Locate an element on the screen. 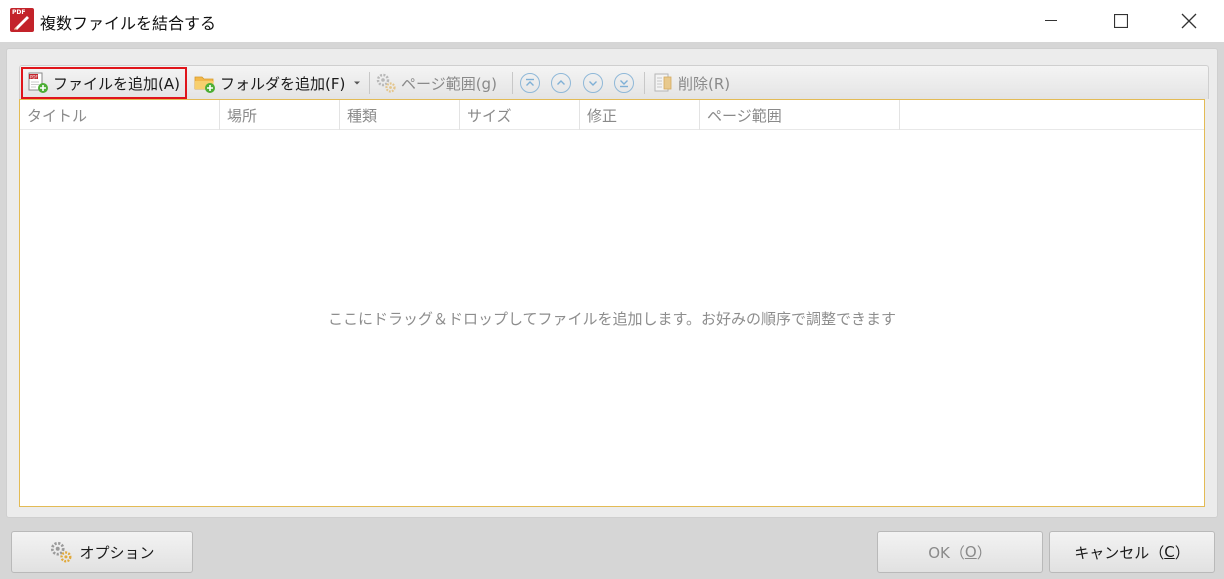  dropdown-arrow-icon is located at coordinates (357, 83).